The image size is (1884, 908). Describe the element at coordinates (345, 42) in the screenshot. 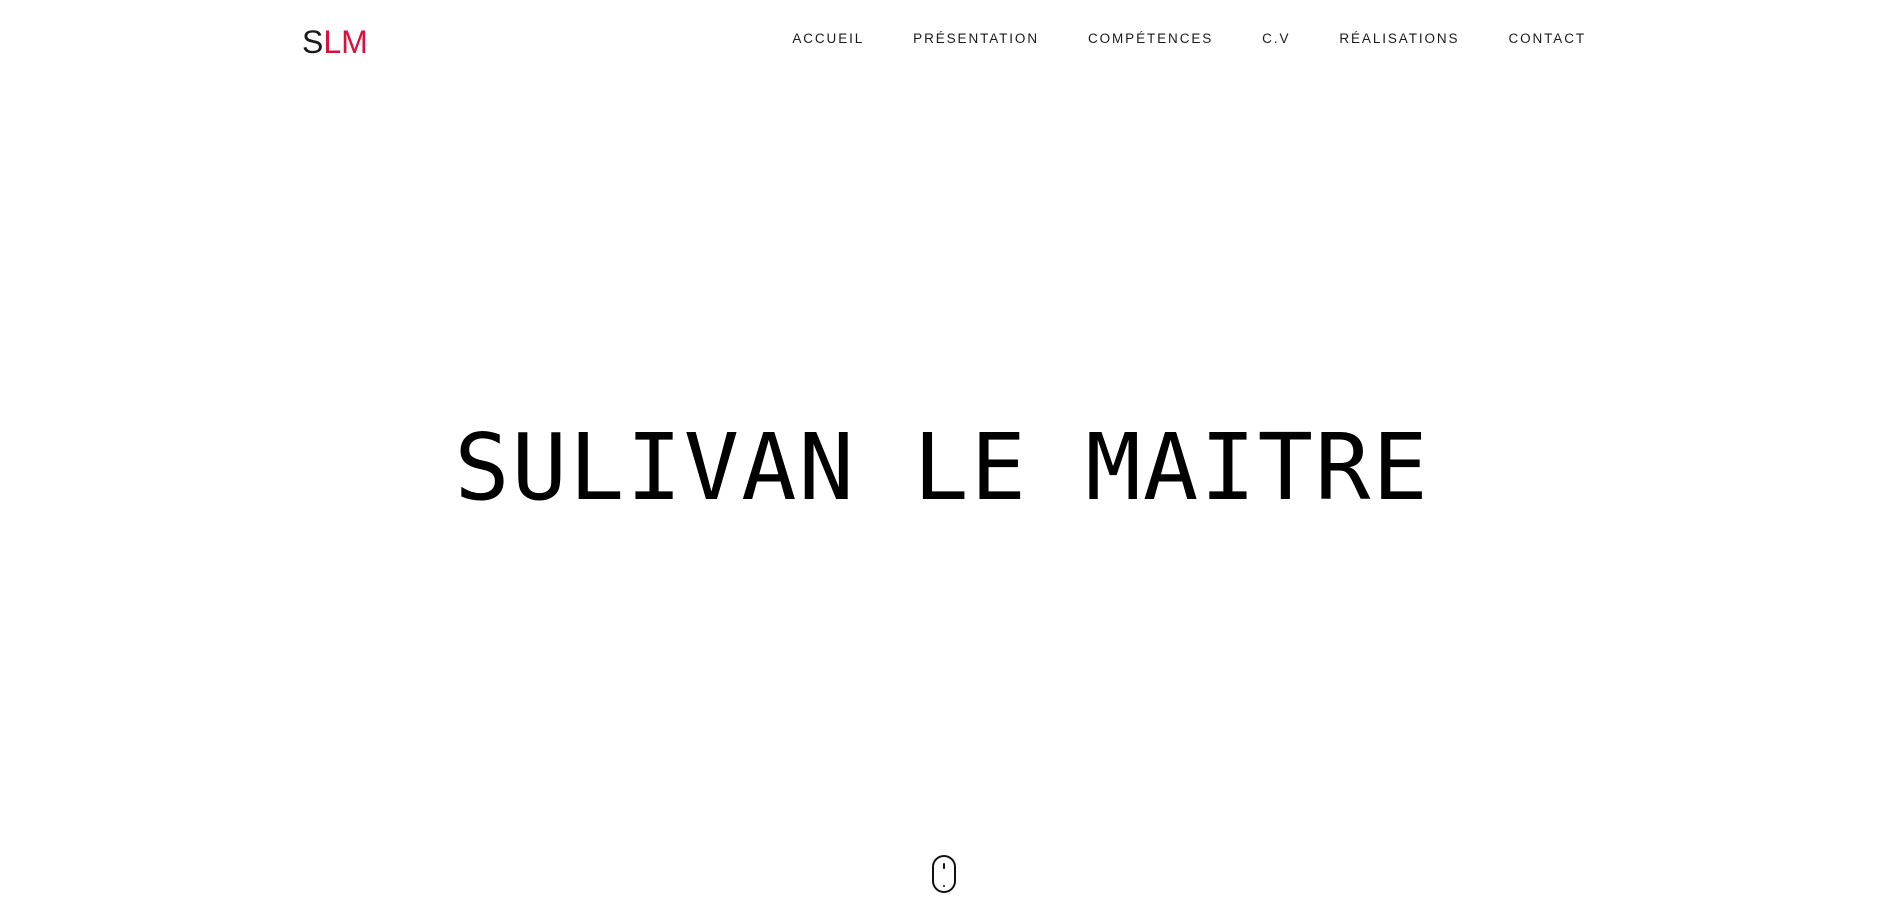

I see `logo-letters-lm: LM` at that location.